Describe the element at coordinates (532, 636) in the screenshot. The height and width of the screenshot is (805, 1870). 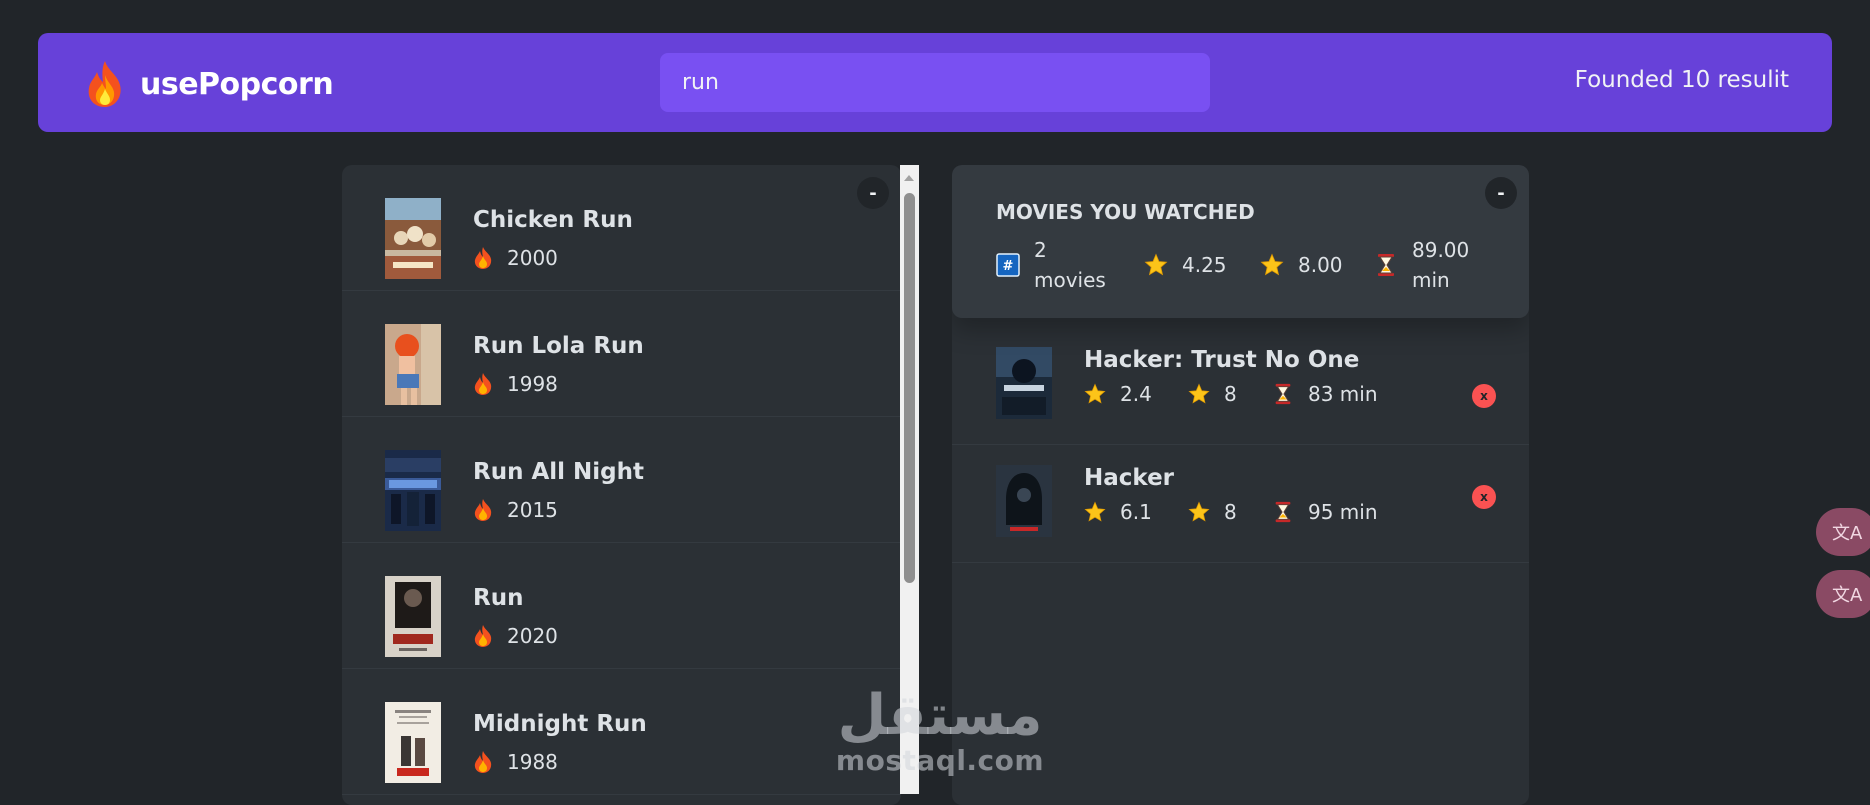
I see `year-text: 2020` at that location.